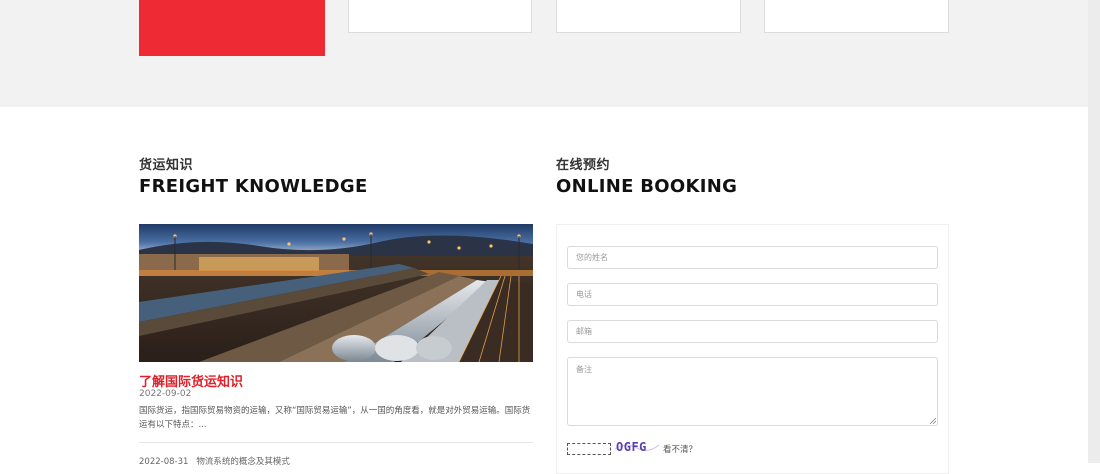  What do you see at coordinates (631, 447) in the screenshot?
I see `captcha-code: OGFG` at bounding box center [631, 447].